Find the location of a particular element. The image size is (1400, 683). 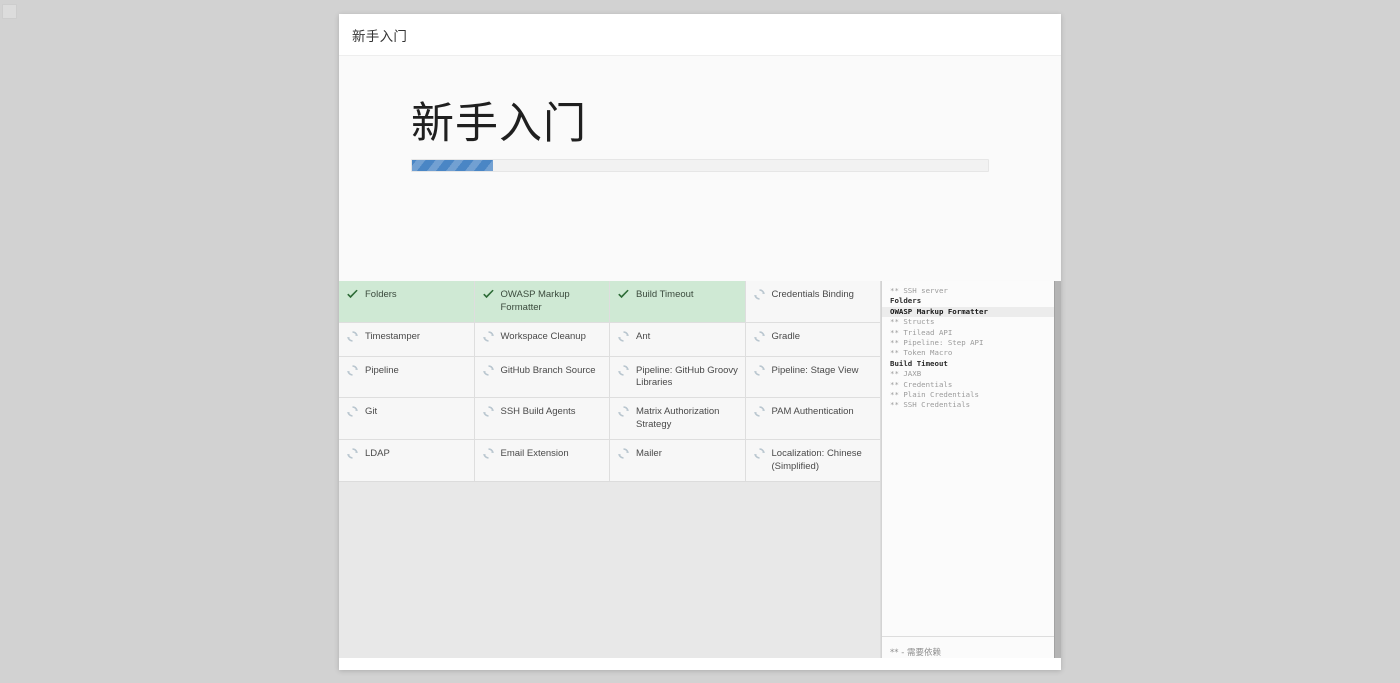

plugin-cell: SSH Build Agents is located at coordinates (541, 418).